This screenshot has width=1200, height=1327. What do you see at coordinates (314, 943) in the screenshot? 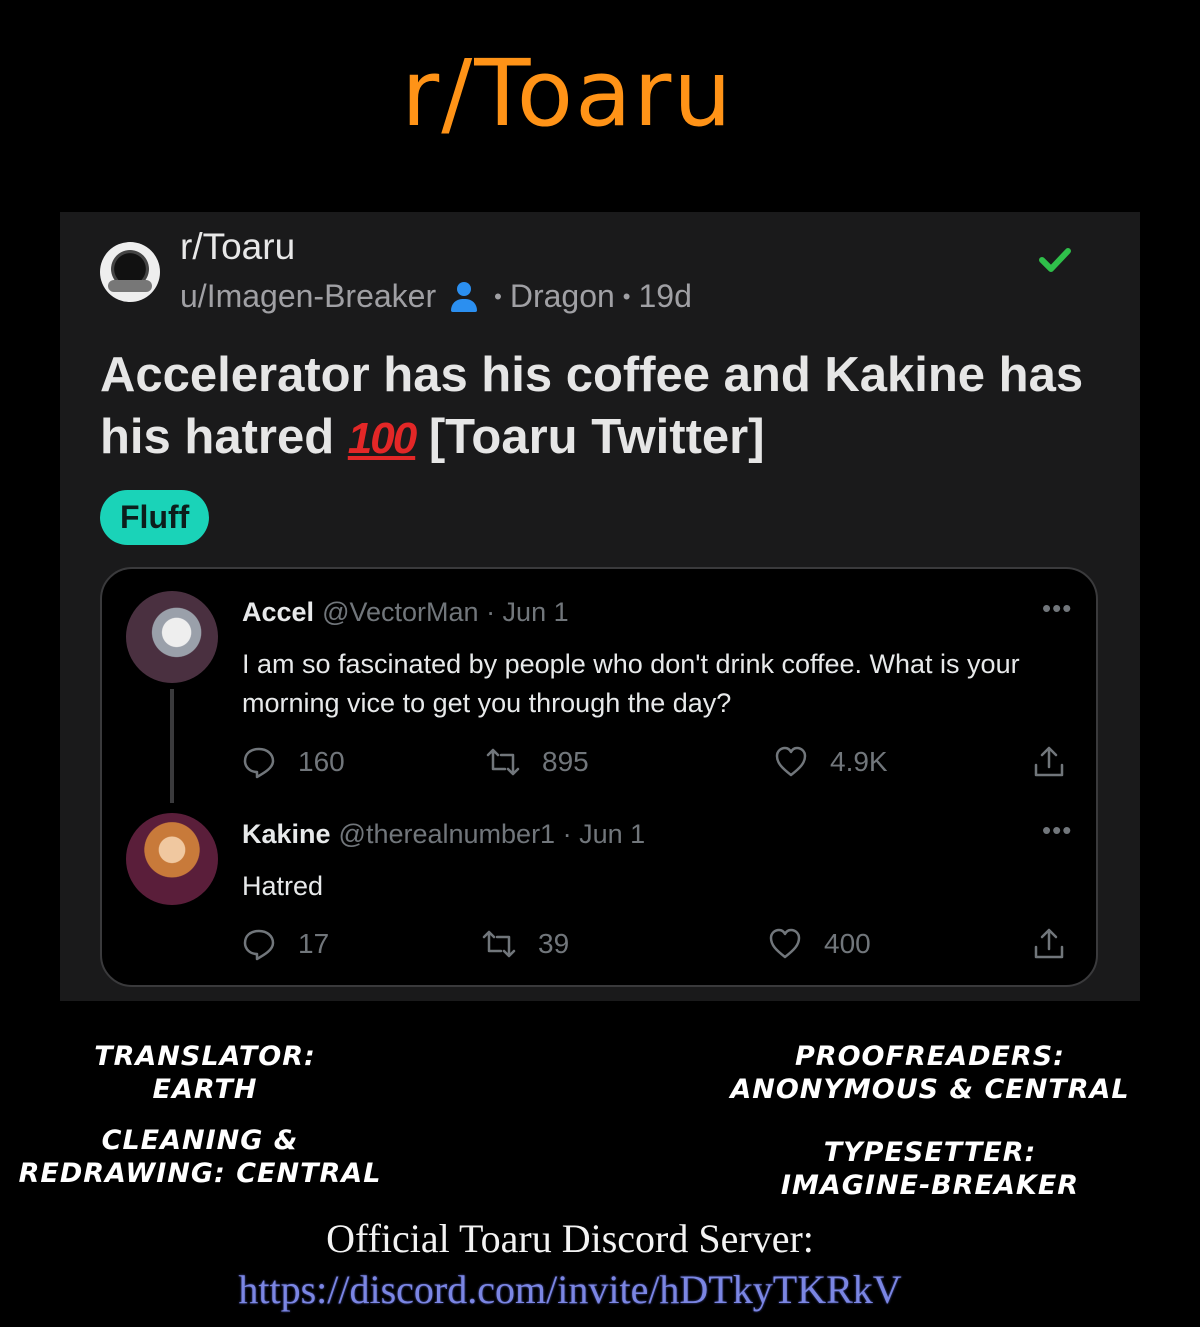
I see `reply-count: 17` at bounding box center [314, 943].